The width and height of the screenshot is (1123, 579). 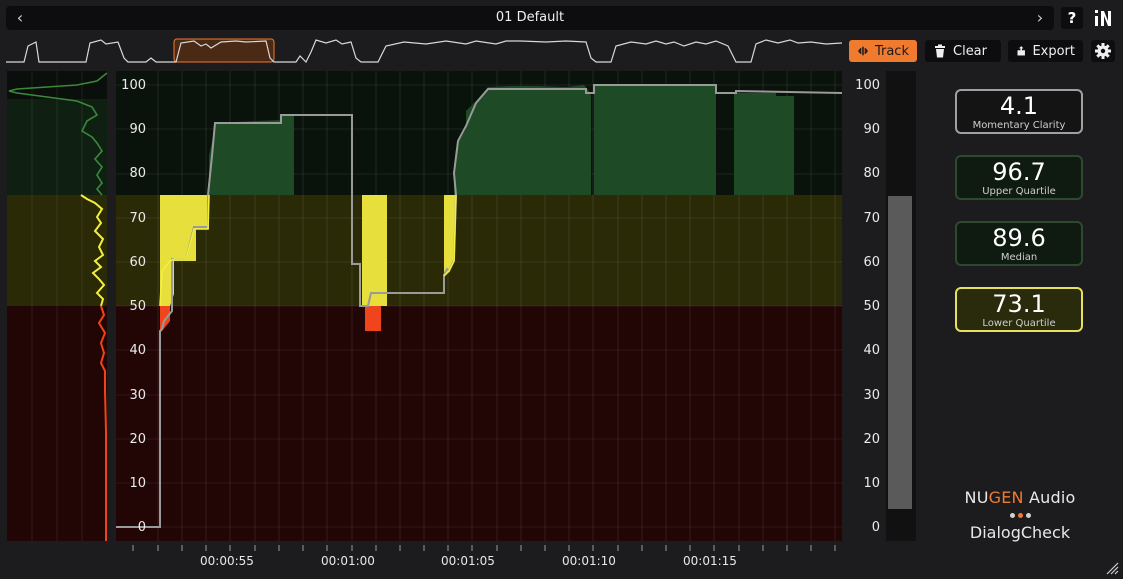 I want to click on settings-button, so click(x=1103, y=51).